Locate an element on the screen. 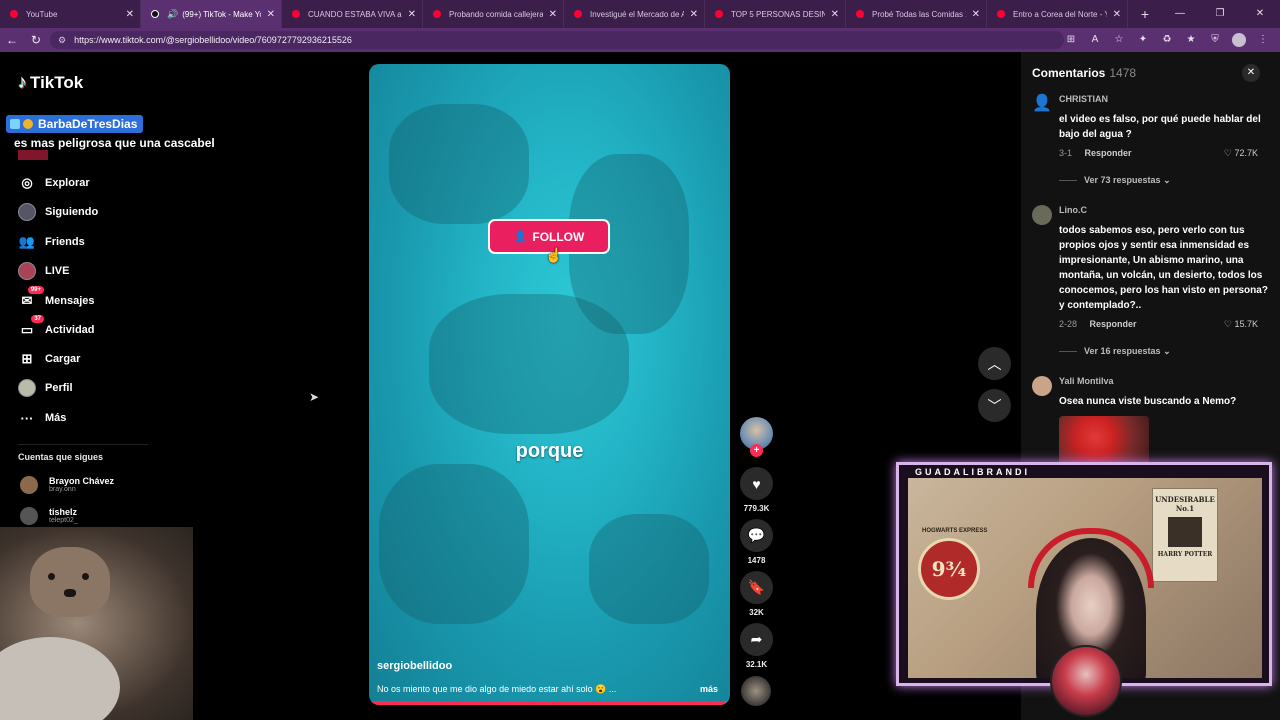  window-controls: — ❐ ✕ is located at coordinates (1220, 14).